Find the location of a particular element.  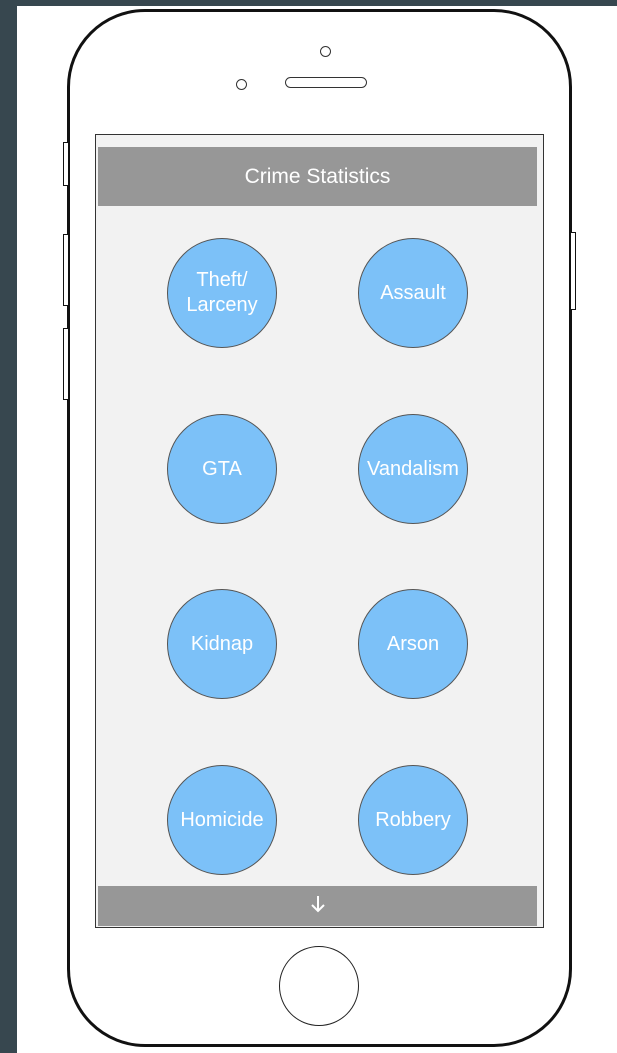

theft-larceny-button: Theft/ Larceny is located at coordinates (222, 293).